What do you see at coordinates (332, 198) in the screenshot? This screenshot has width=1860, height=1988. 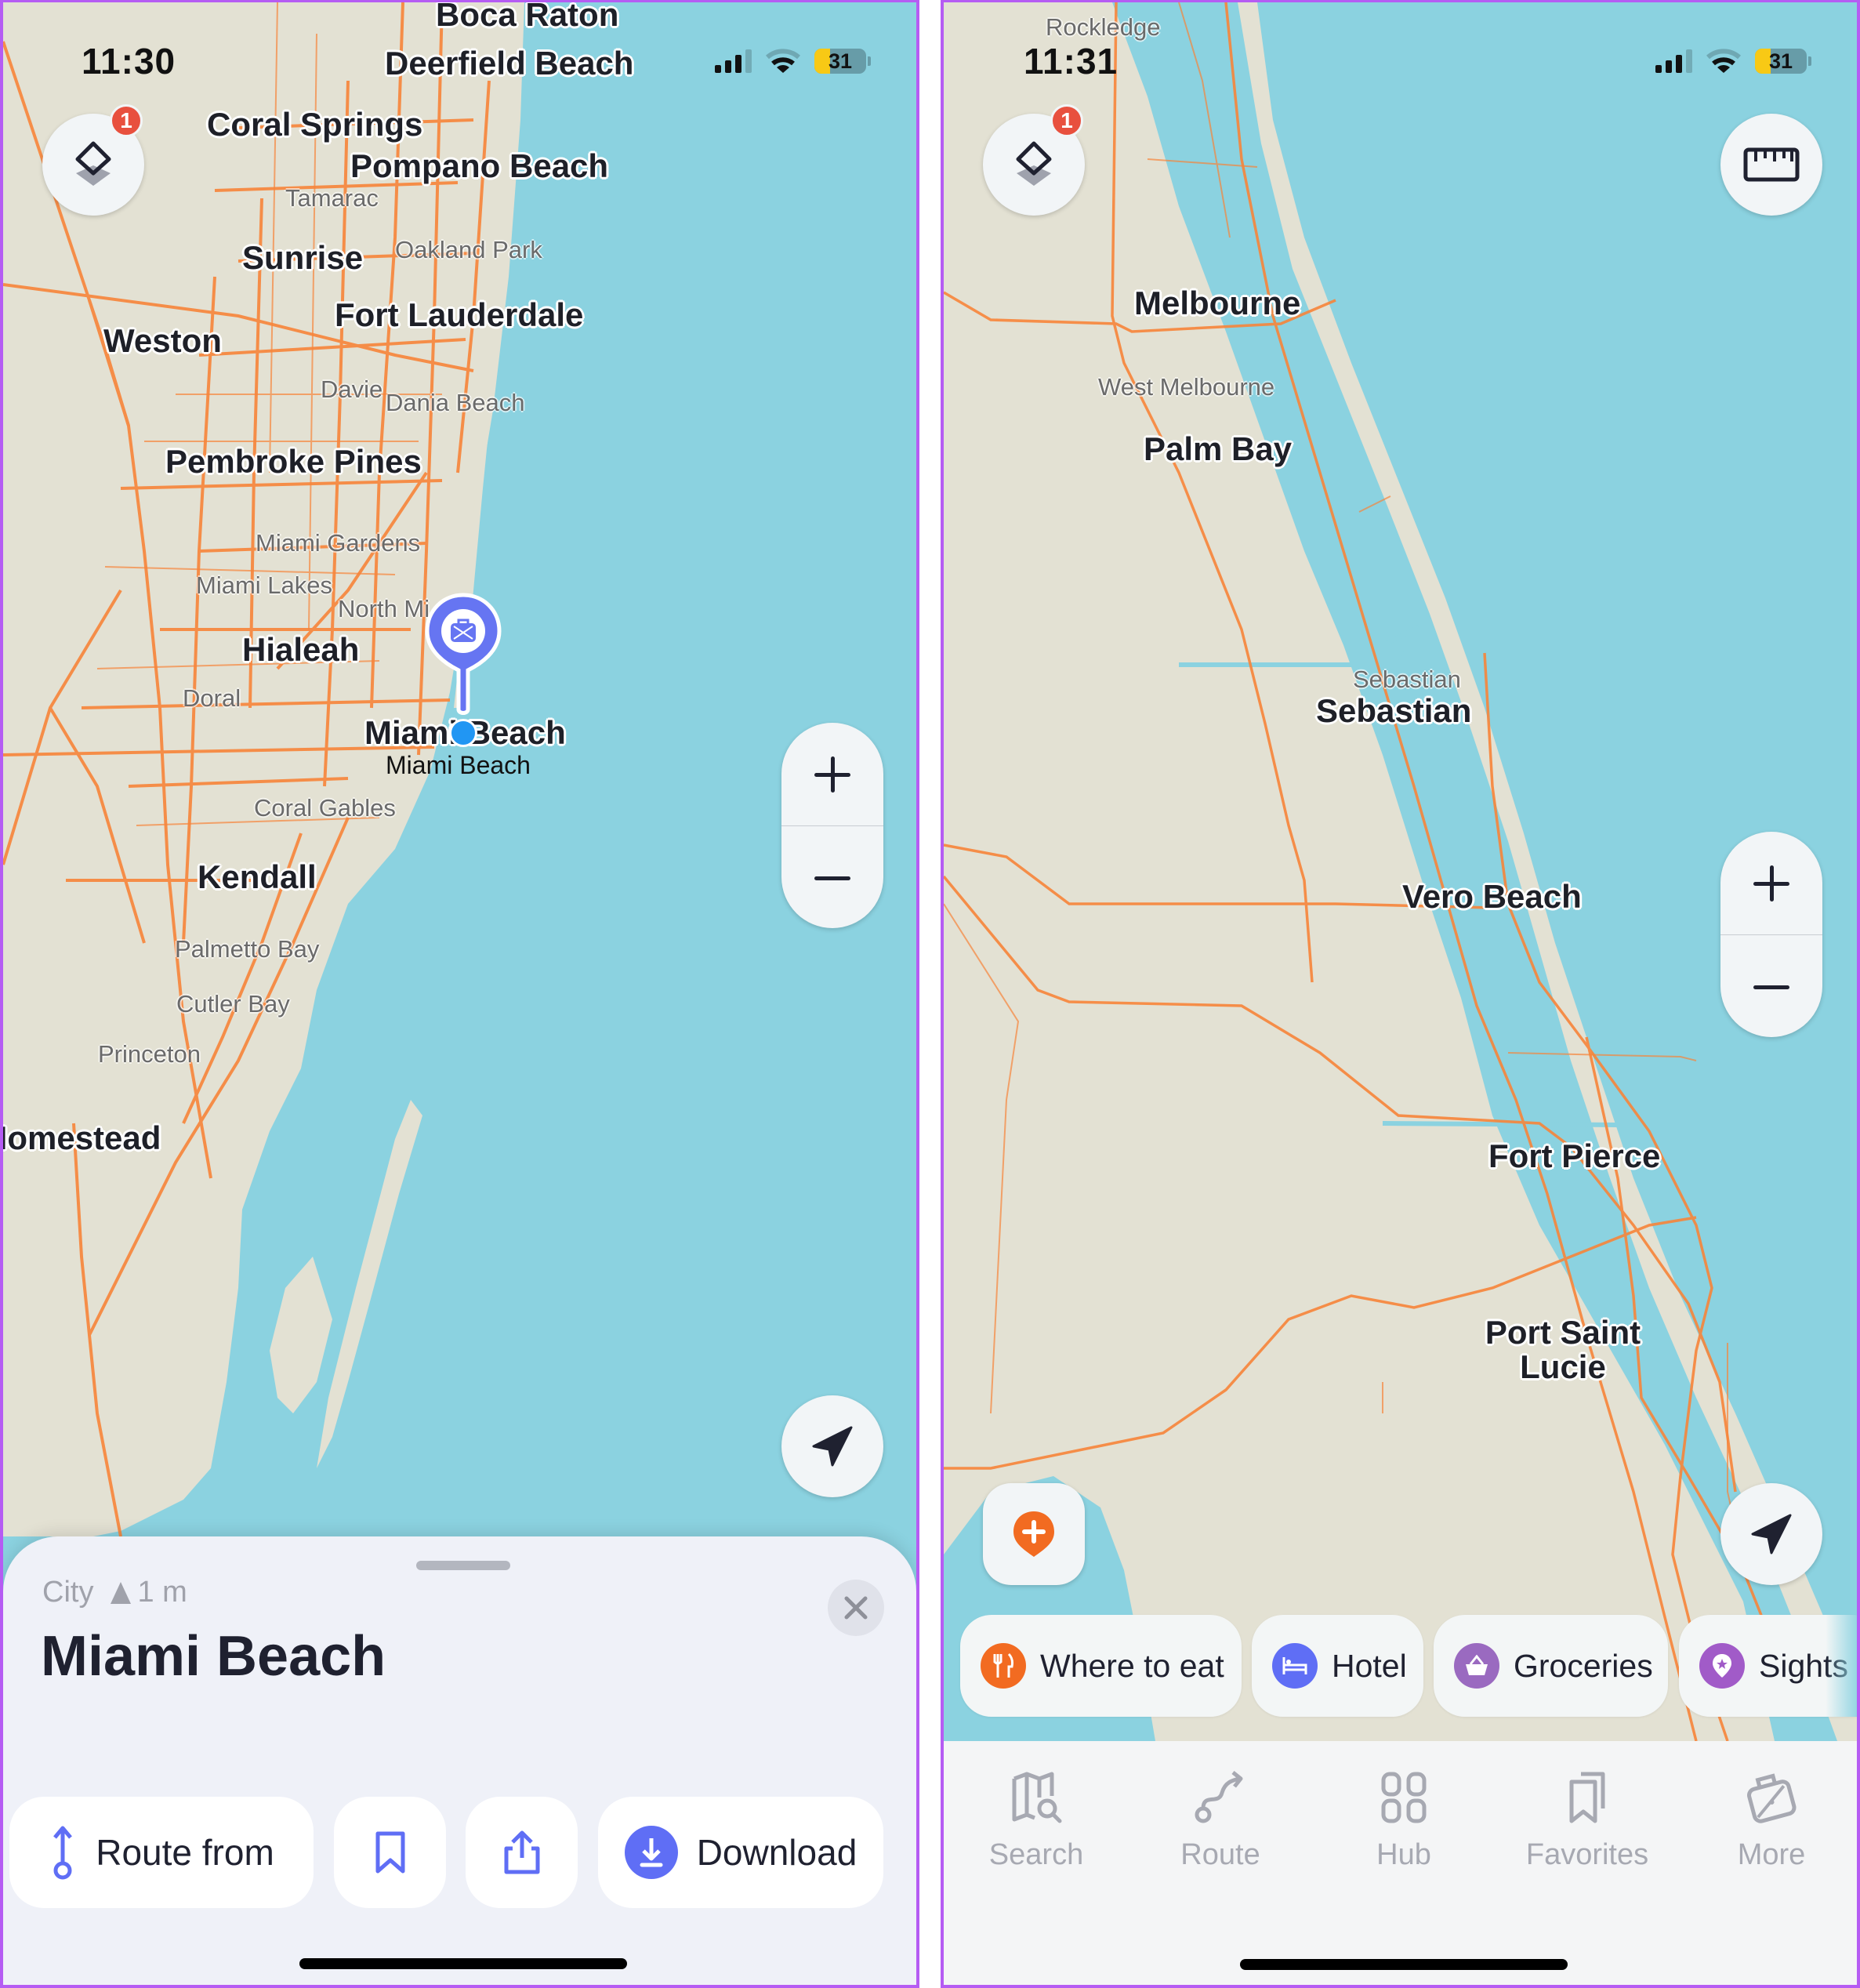 I see `map-label-tamarac: Tamarac` at bounding box center [332, 198].